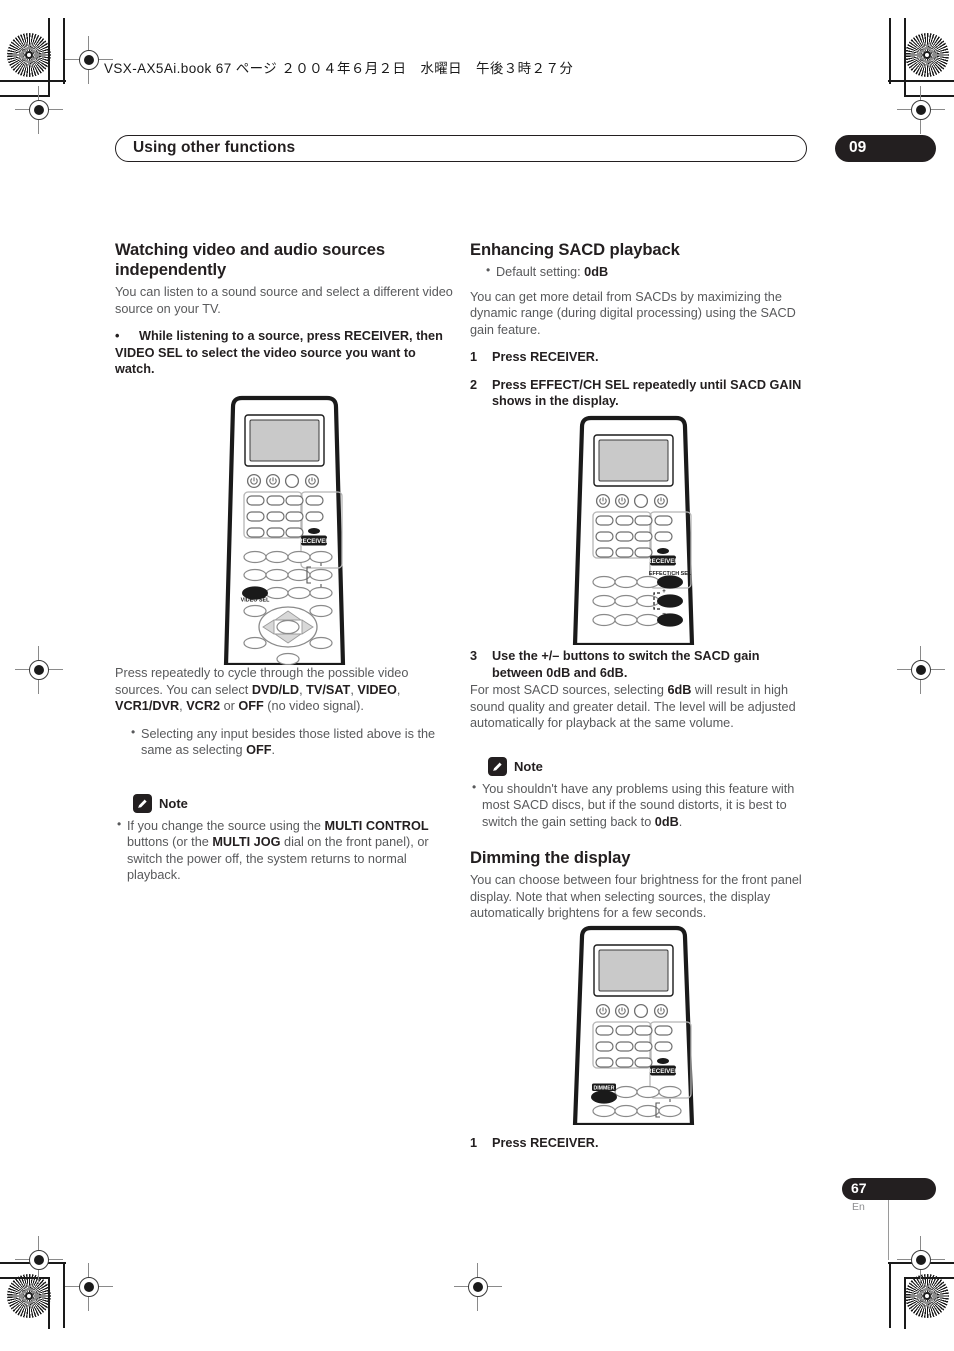 This screenshot has width=954, height=1351. Describe the element at coordinates (203, 706) in the screenshot. I see `source-vcr2: VCR2` at that location.